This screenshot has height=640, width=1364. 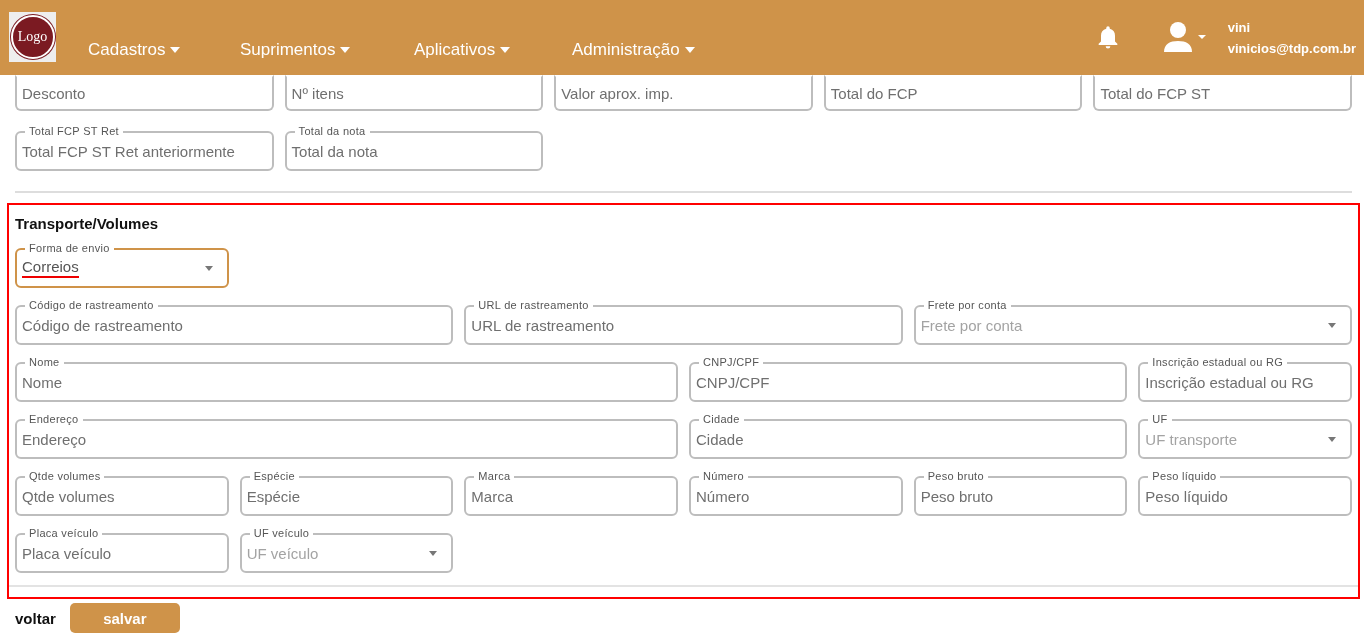 I want to click on field-placeholder: Espécie, so click(x=273, y=496).